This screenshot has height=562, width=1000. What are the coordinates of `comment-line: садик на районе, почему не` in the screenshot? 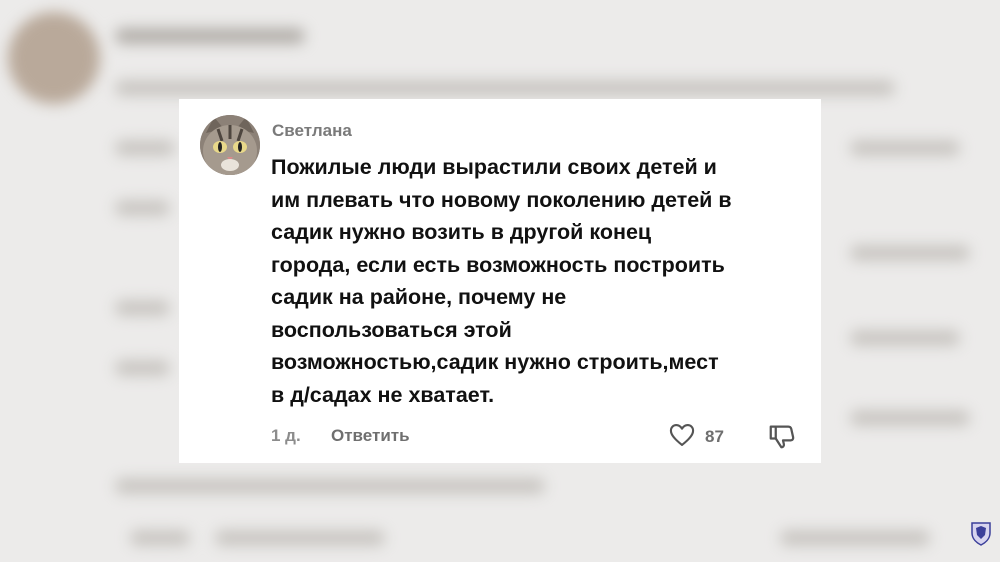 It's located at (419, 297).